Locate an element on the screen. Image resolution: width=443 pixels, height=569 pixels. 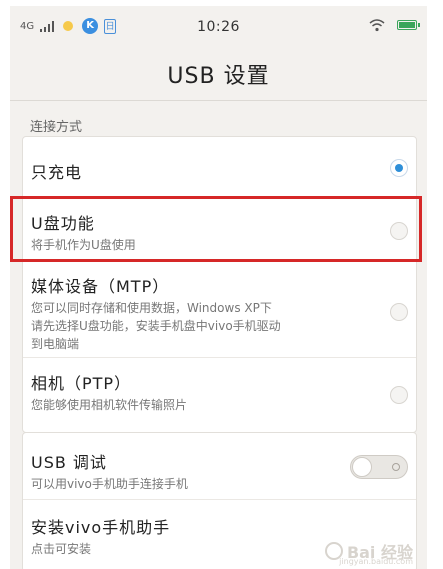
battery-icon is located at coordinates (408, 25).